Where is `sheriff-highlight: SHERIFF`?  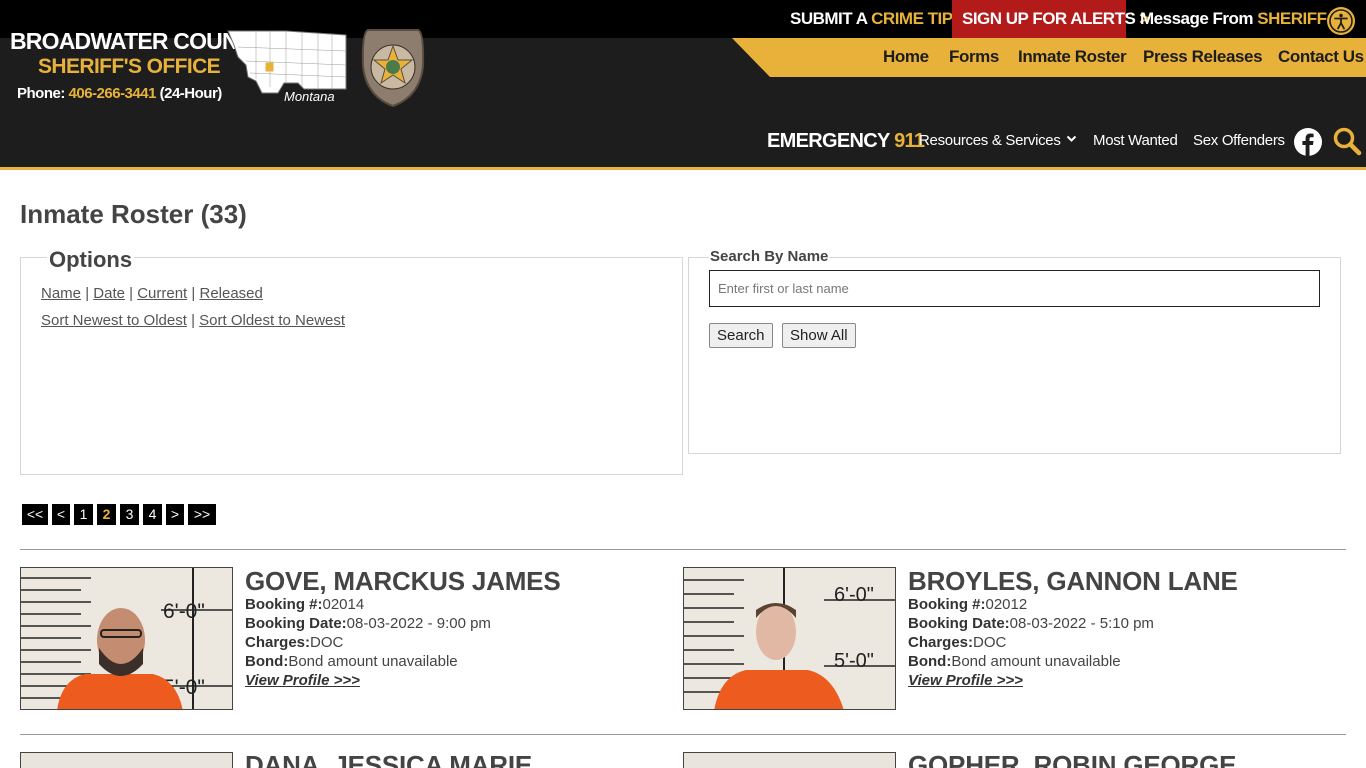
sheriff-highlight: SHERIFF is located at coordinates (1292, 18).